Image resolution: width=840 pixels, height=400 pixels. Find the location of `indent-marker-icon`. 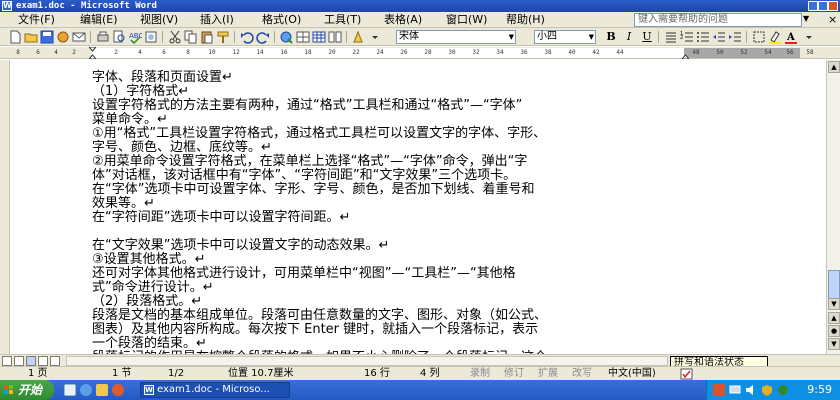

indent-marker-icon is located at coordinates (92, 53).